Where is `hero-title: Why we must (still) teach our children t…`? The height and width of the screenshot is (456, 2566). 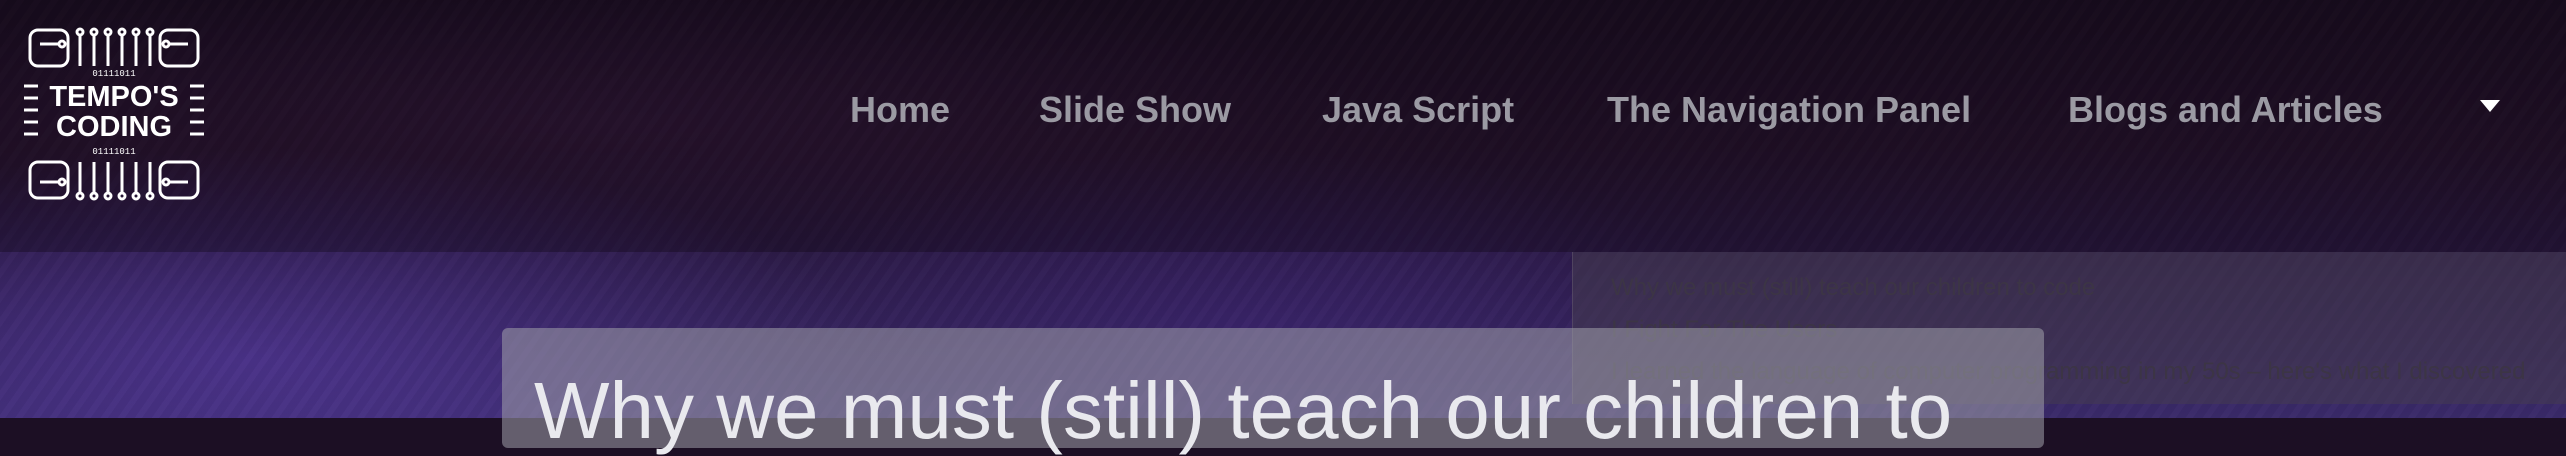 hero-title: Why we must (still) teach our children t… is located at coordinates (1243, 410).